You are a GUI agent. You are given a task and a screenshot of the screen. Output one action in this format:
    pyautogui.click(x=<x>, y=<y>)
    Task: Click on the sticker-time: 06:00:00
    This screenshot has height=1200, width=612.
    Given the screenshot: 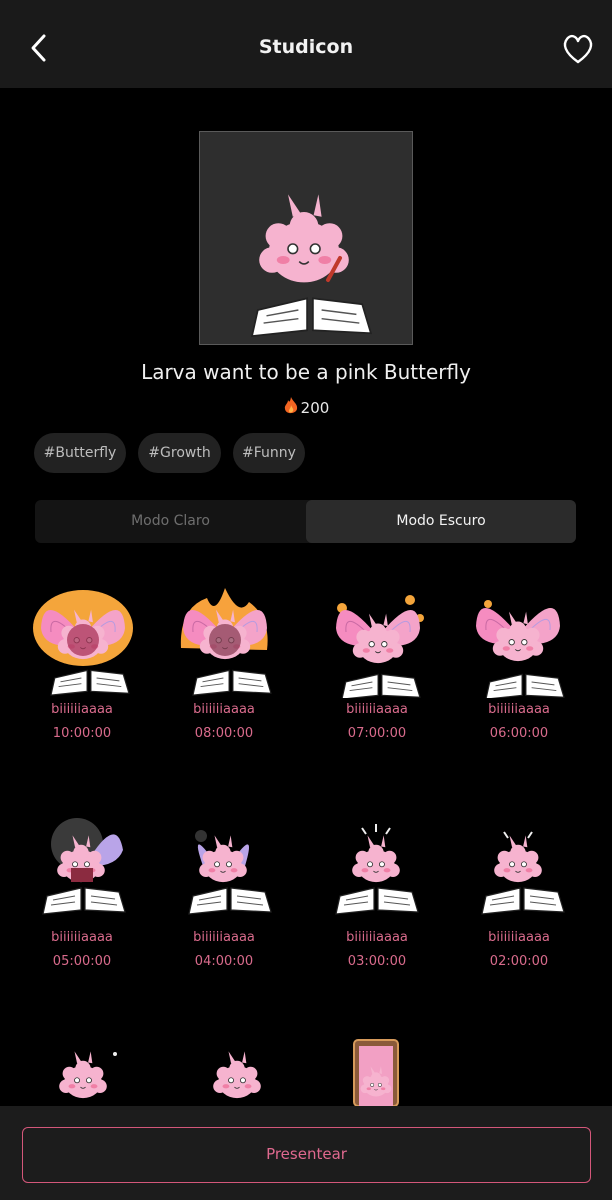 What is the action you would take?
    pyautogui.click(x=519, y=733)
    